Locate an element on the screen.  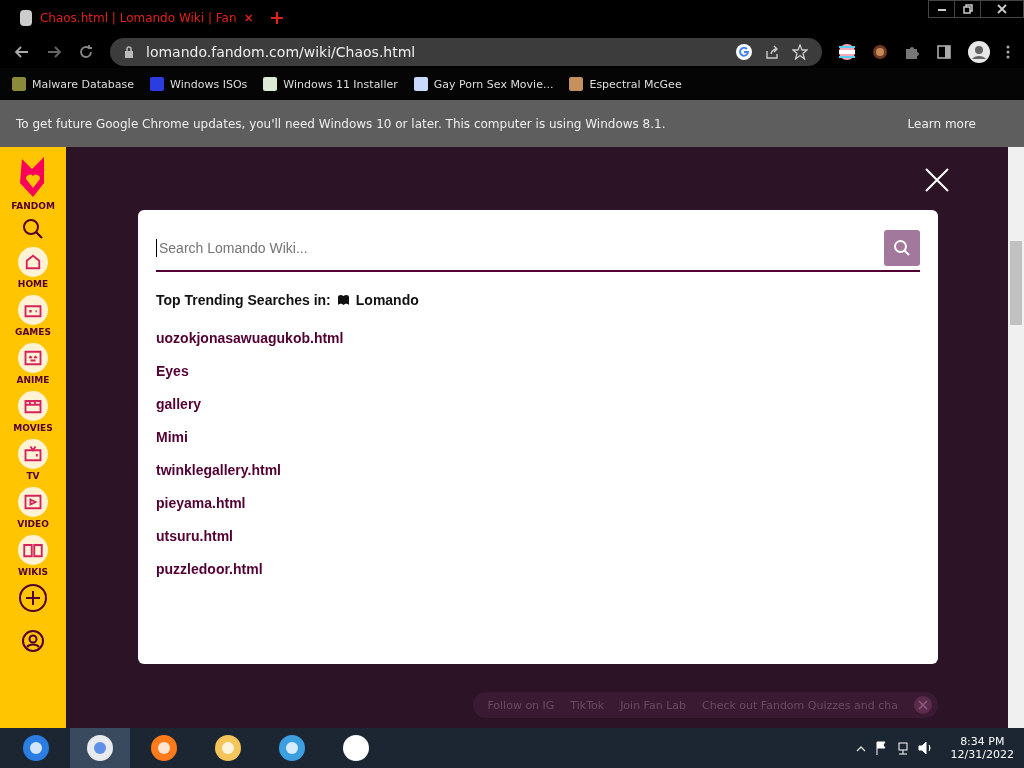
trending-result-link: twinklegallery.html is located at coordinates (218, 470).